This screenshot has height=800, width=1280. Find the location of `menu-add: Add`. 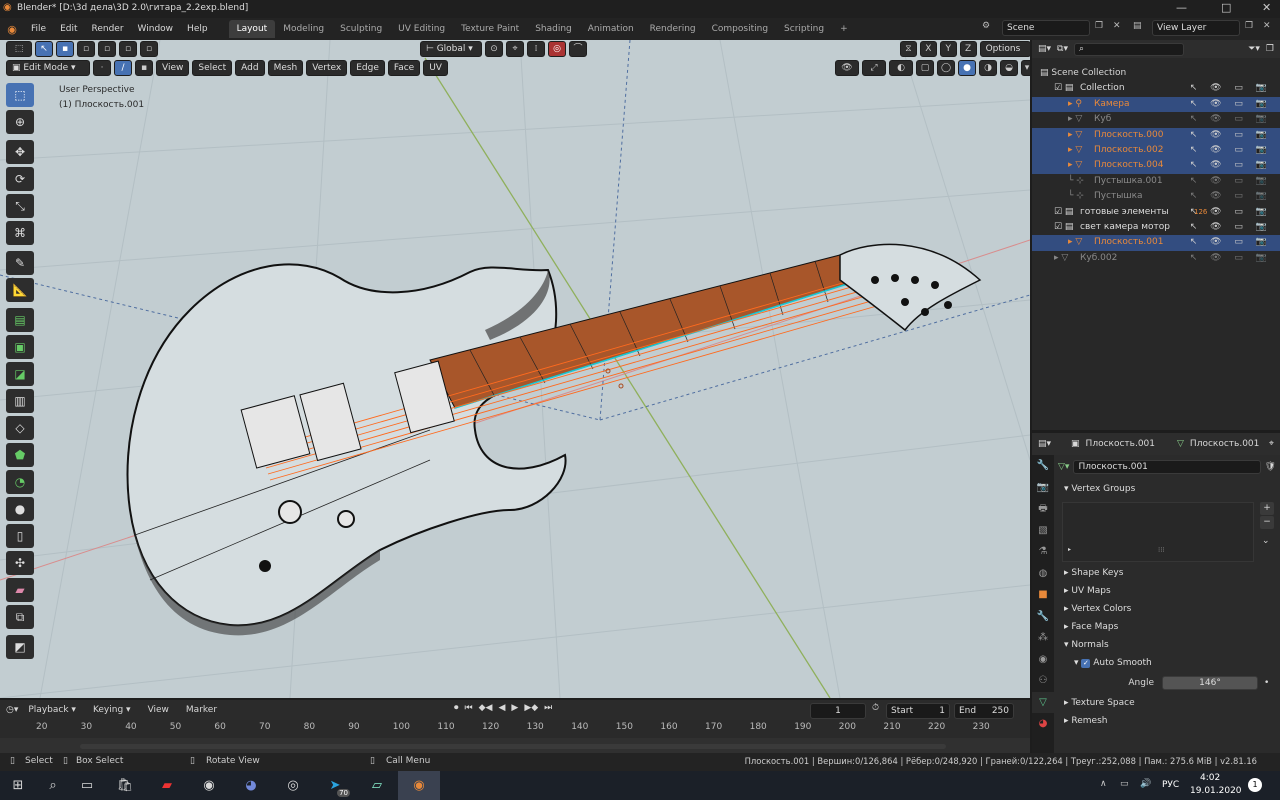

menu-add: Add is located at coordinates (250, 68).